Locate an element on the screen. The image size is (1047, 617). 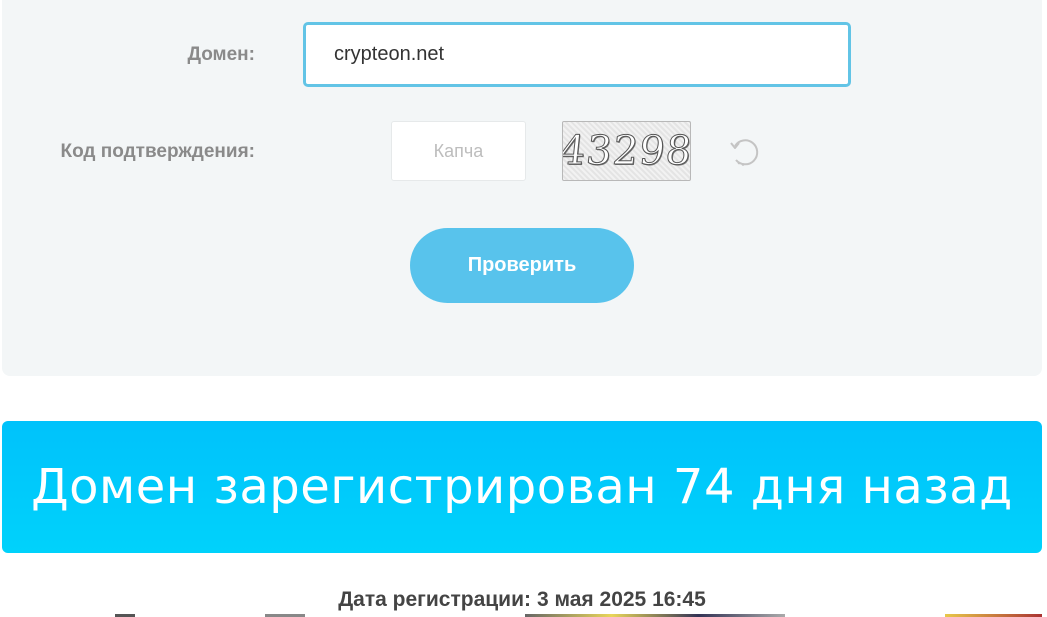
captcha-label: Код подтверждения: is located at coordinates (157, 151).